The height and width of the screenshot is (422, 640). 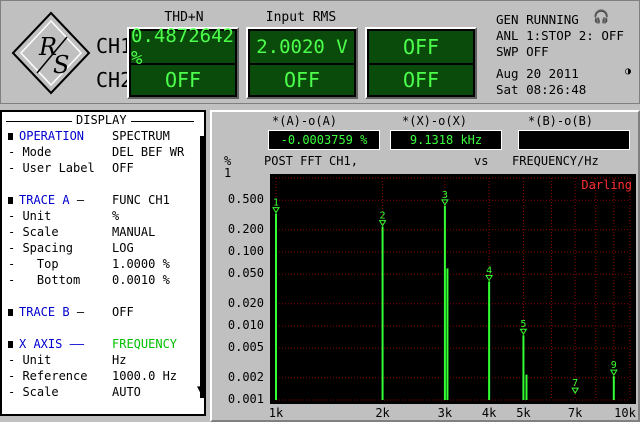 What do you see at coordinates (445, 413) in the screenshot?
I see `x-tick-label: 3k` at bounding box center [445, 413].